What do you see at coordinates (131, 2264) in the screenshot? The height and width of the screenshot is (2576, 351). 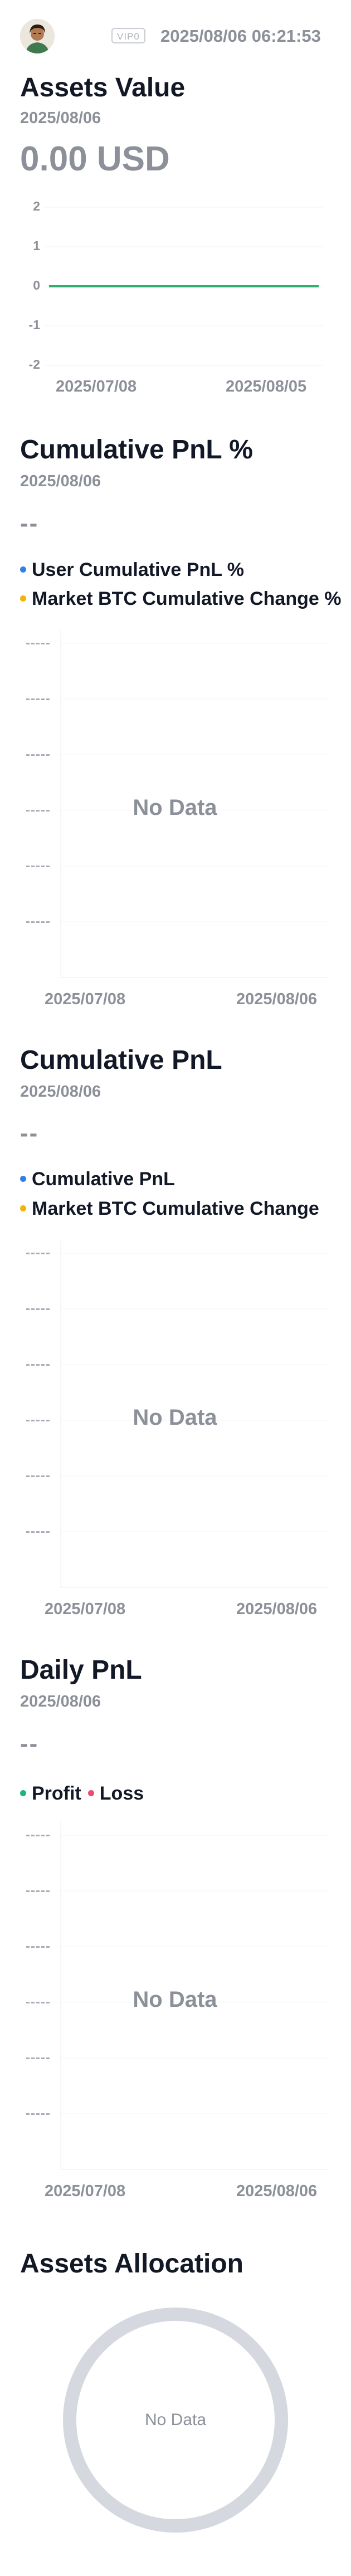 I see `assets-allocation-title: Assets Allocation` at bounding box center [131, 2264].